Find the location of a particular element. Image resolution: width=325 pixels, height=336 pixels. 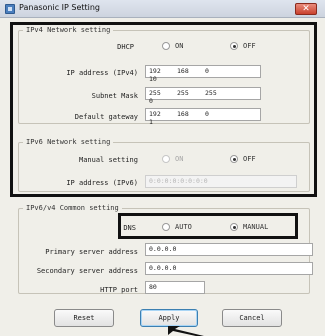

window-title: Panasonic IP Setting is located at coordinates (60, 7).